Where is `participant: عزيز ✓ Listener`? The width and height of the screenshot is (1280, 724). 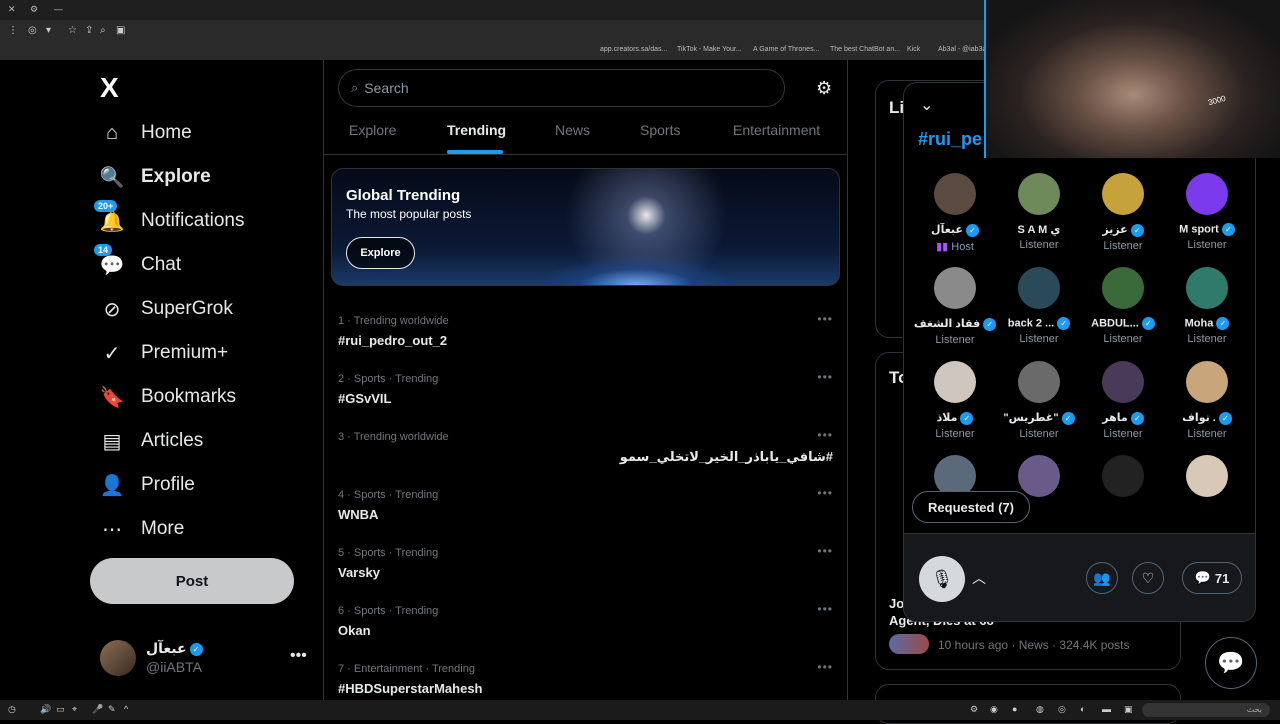 participant: عزيز ✓ Listener is located at coordinates (1123, 212).